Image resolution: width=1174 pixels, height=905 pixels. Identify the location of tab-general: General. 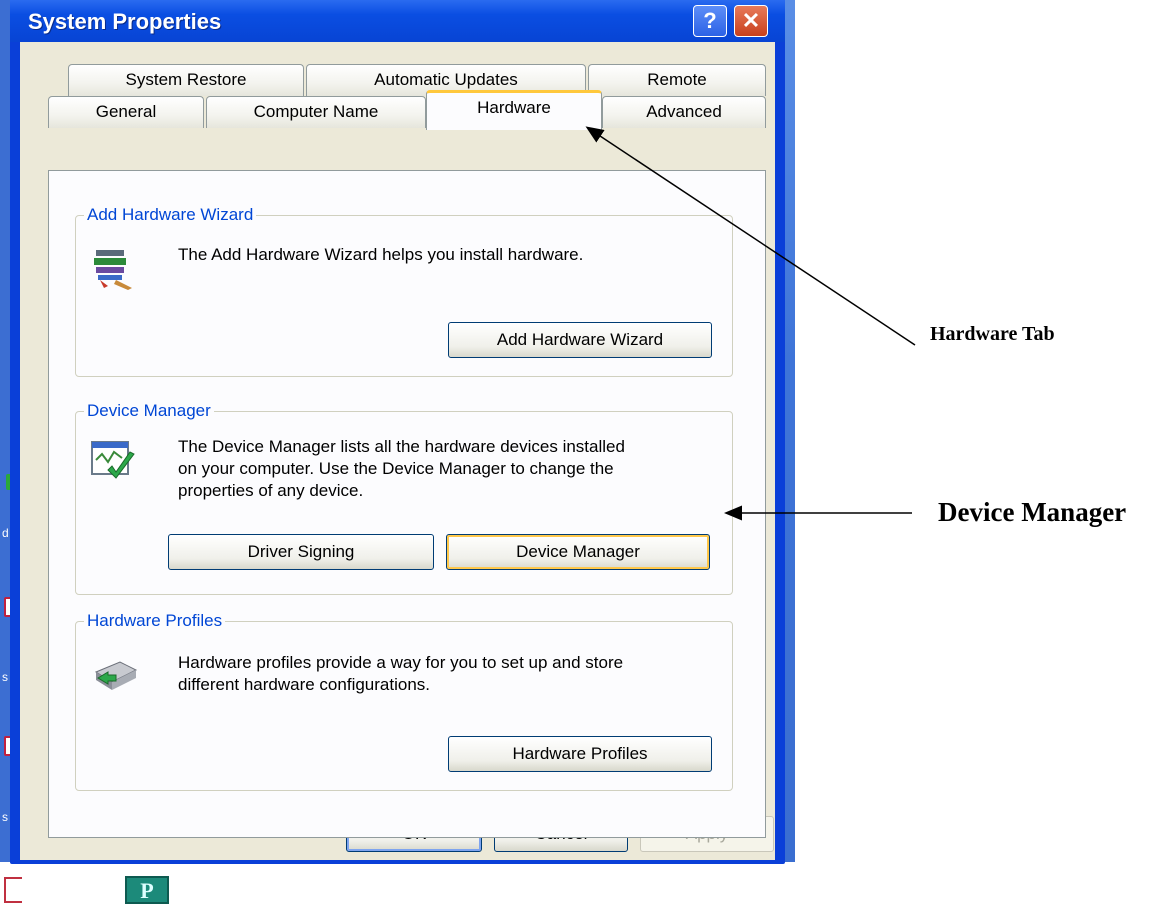
(126, 112).